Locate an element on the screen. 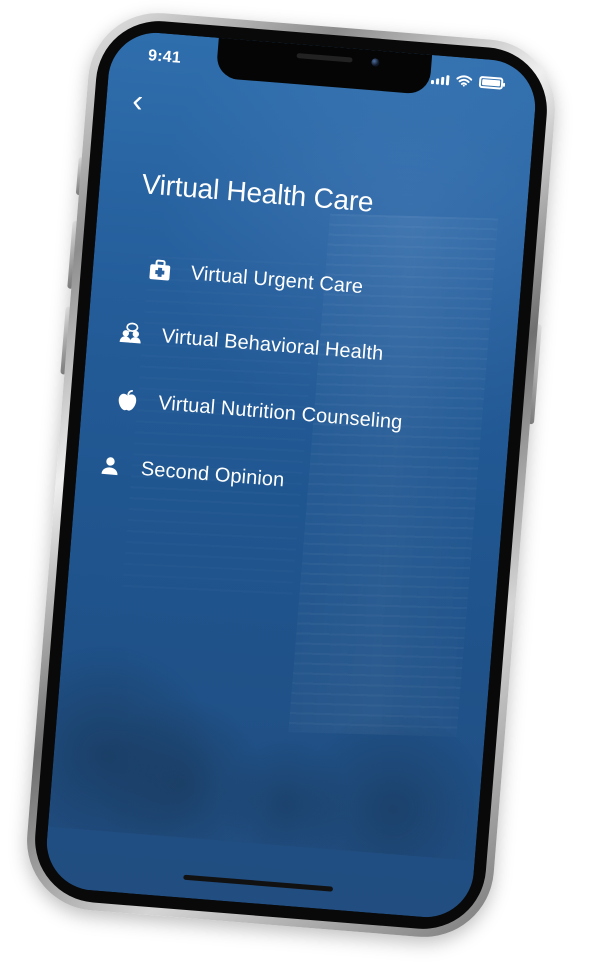 Image resolution: width=590 pixels, height=963 pixels. people-chat-icon is located at coordinates (131, 334).